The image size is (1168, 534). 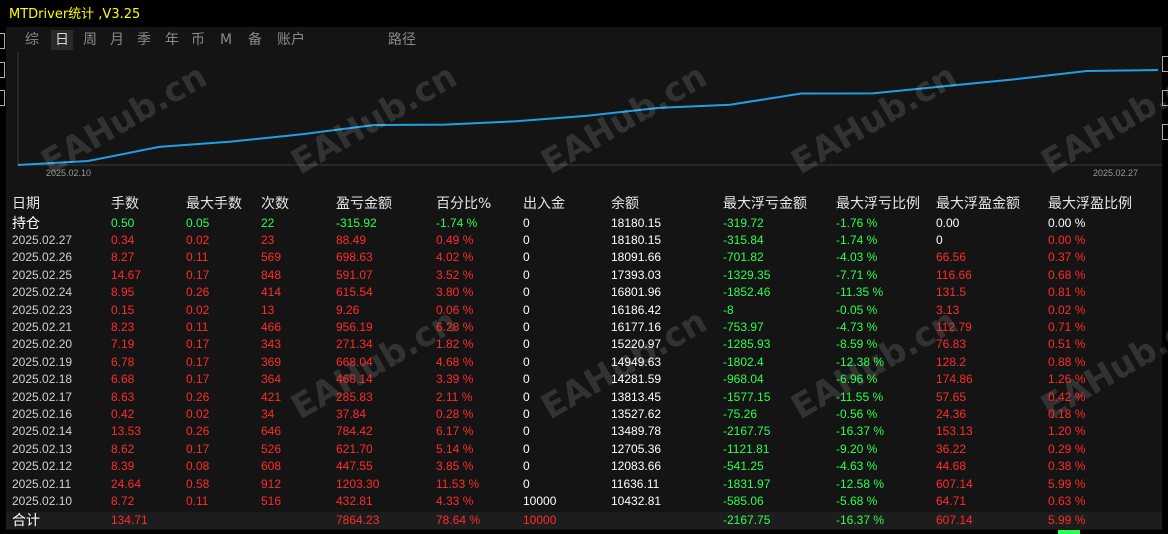 What do you see at coordinates (271, 257) in the screenshot?
I see `cell-count: 569` at bounding box center [271, 257].